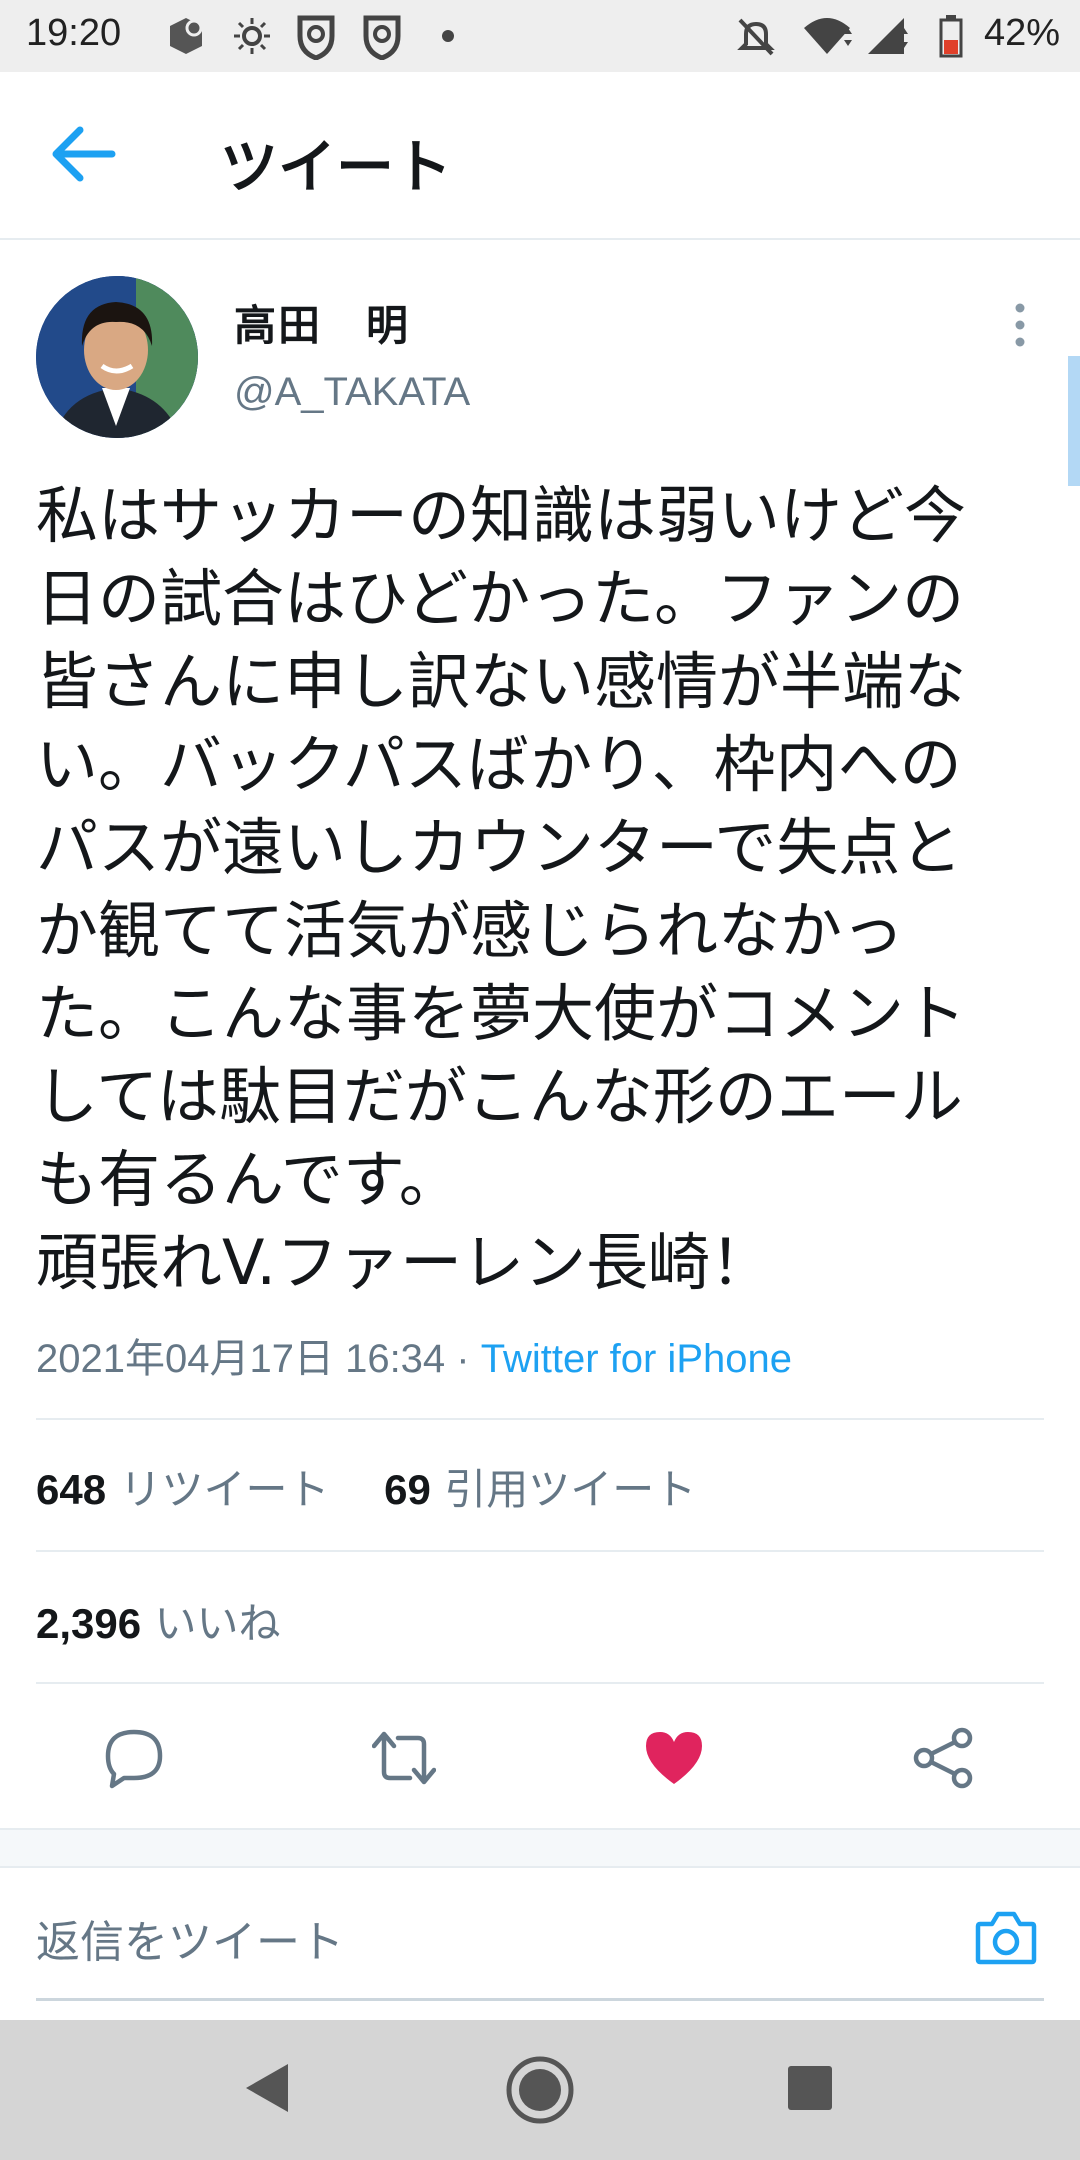  I want to click on reply-underline, so click(540, 1999).